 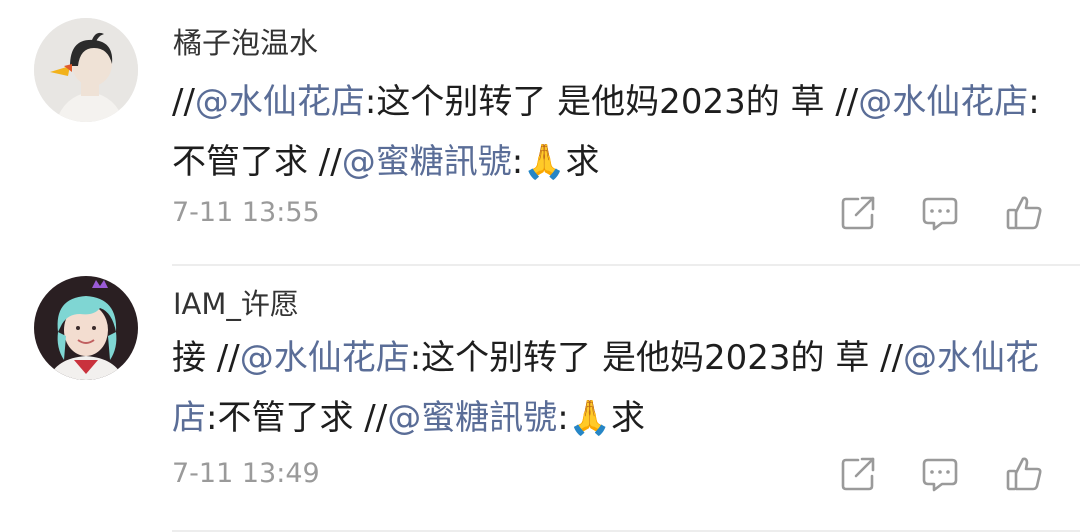 What do you see at coordinates (183, 102) in the screenshot?
I see `comment-text-segment: //` at bounding box center [183, 102].